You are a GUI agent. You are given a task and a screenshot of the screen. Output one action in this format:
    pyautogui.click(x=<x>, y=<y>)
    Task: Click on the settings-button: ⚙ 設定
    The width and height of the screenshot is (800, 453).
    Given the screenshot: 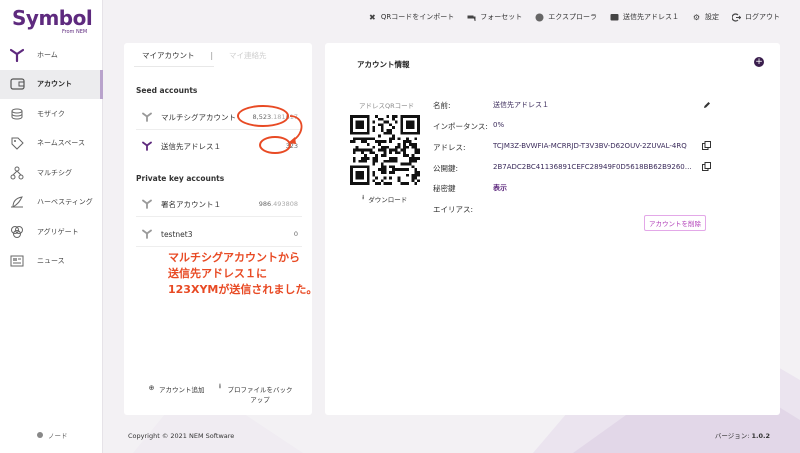 What is the action you would take?
    pyautogui.click(x=705, y=17)
    